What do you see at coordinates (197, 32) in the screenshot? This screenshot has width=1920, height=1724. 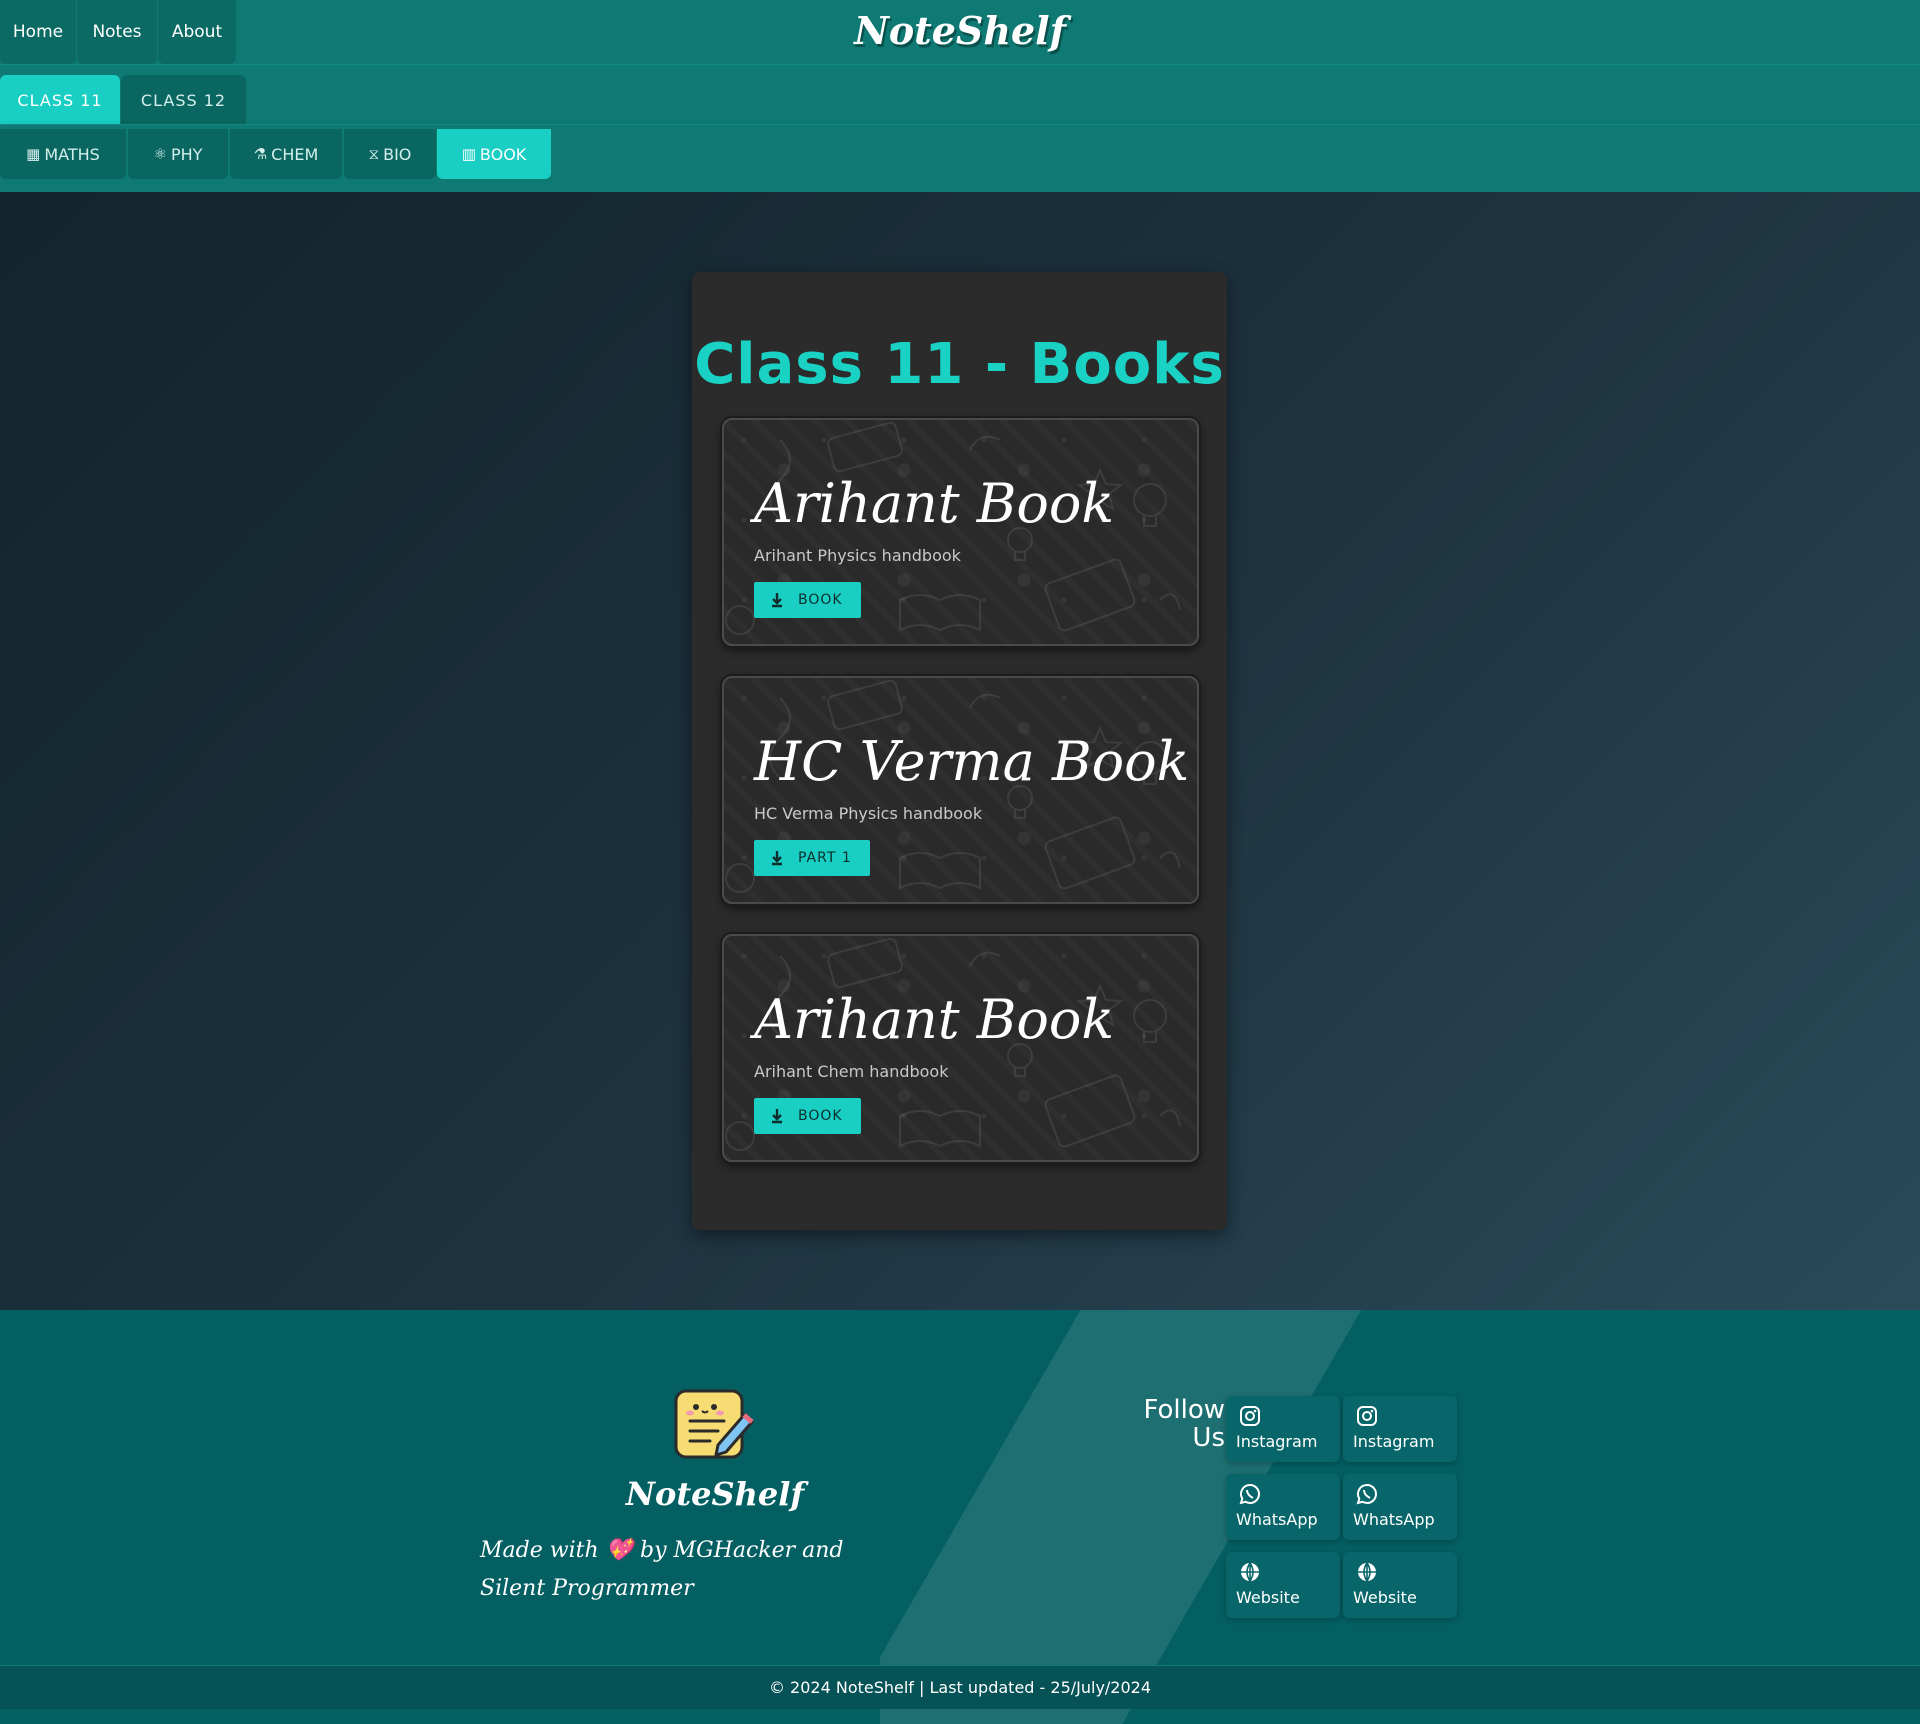 I see `nav-about-link: About` at bounding box center [197, 32].